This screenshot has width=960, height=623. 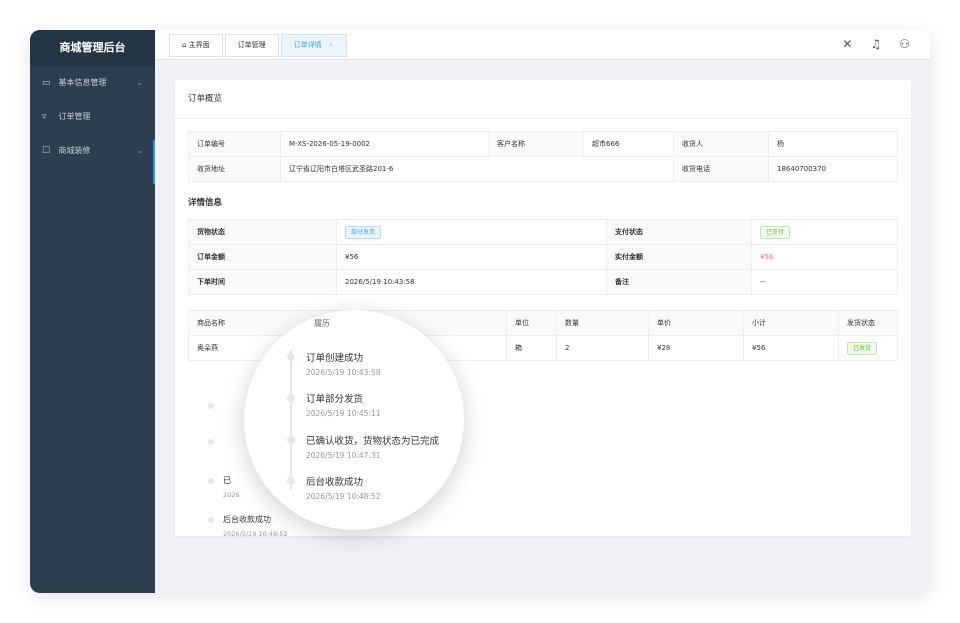 I want to click on tab-order-detail: 订单详情 ×, so click(x=313, y=45).